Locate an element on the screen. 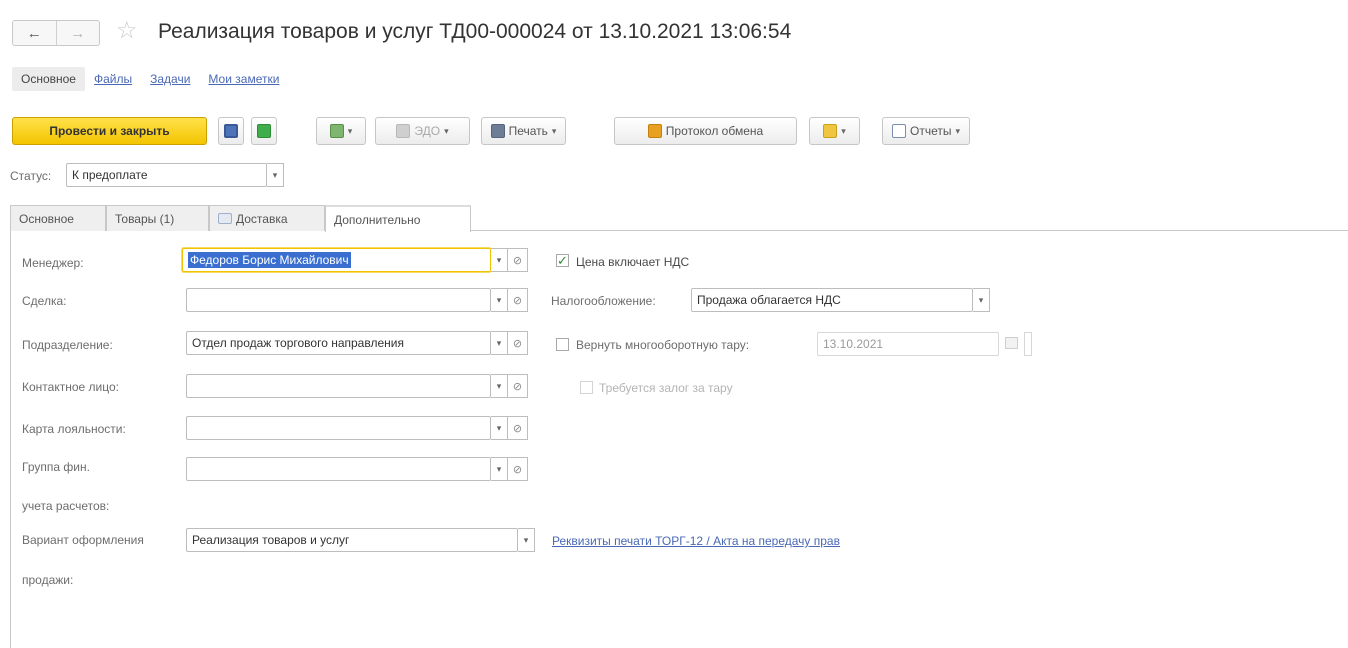 The image size is (1348, 648). sale-variant-dropdown-button: ▾ is located at coordinates (526, 540).